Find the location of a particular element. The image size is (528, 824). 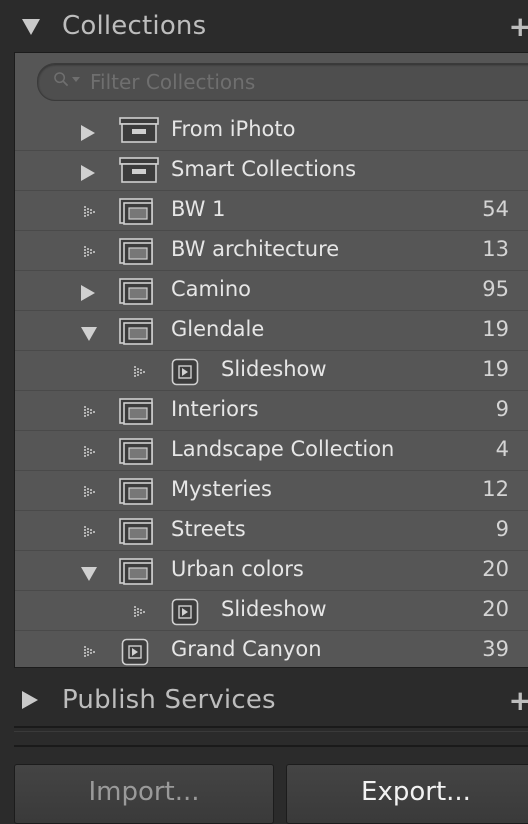

collection-row: Mysteries 12 is located at coordinates (271, 491).